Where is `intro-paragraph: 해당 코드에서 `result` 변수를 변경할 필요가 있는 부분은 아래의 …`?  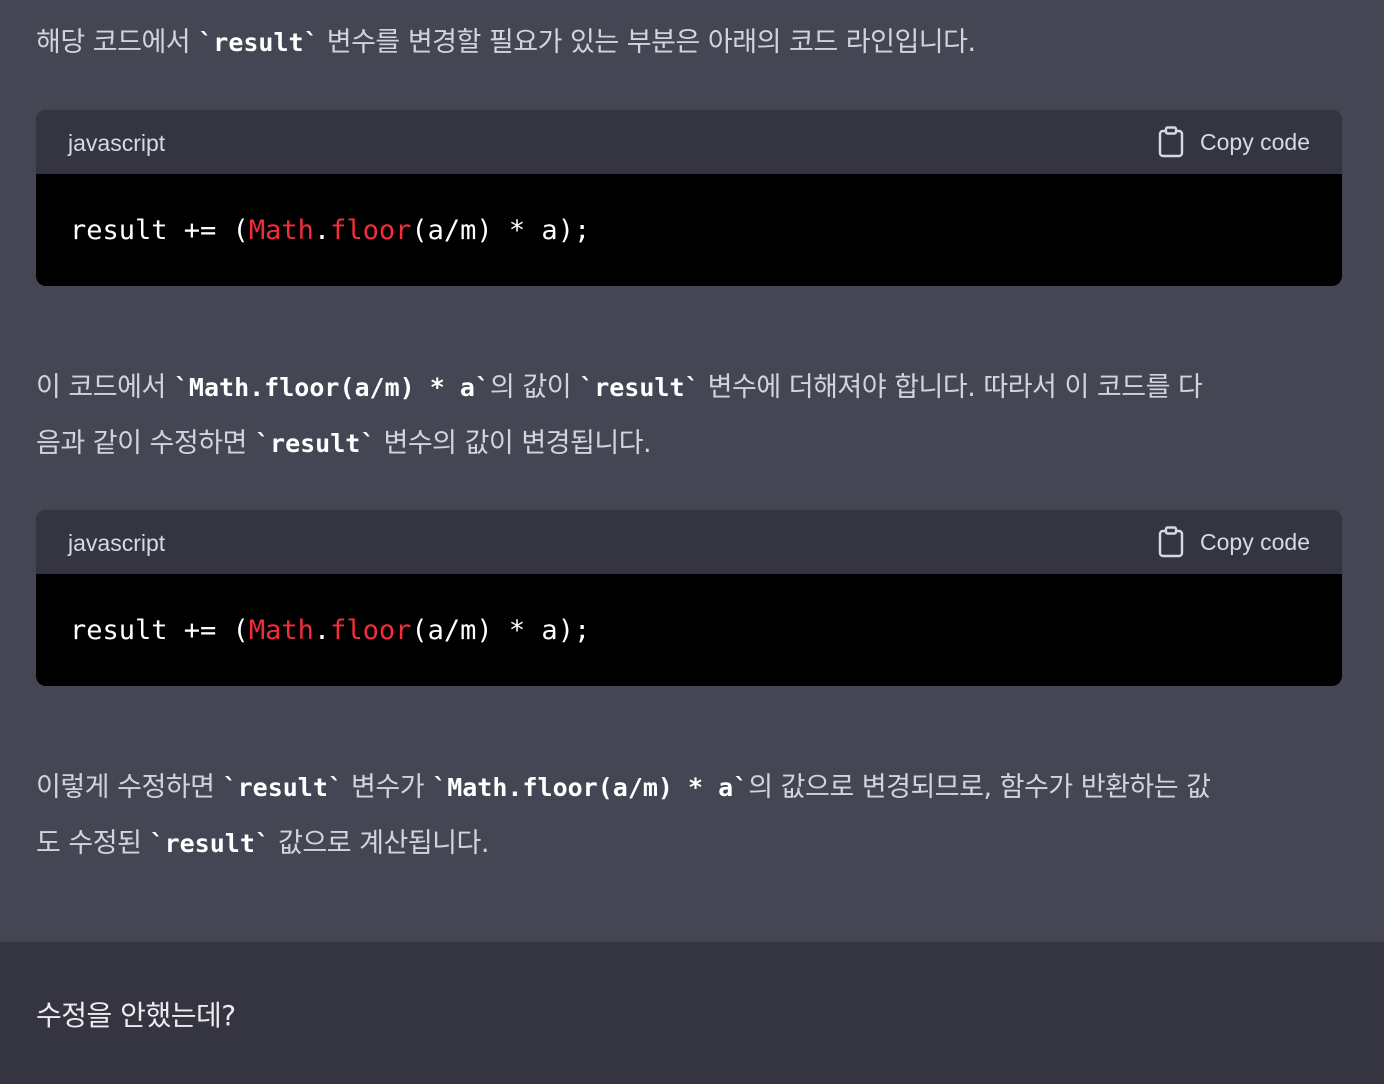
intro-paragraph: 해당 코드에서 `result` 변수를 변경할 필요가 있는 부분은 아래의 … is located at coordinates (692, 43).